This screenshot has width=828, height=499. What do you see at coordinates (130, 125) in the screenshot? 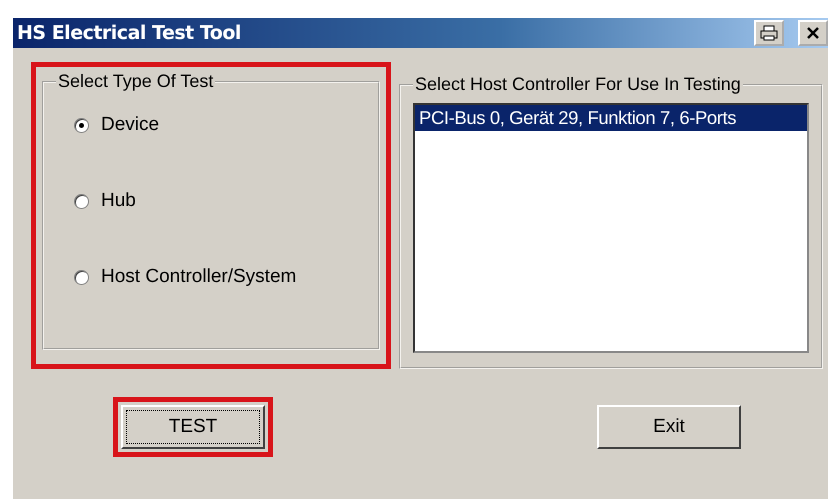
I see `radio-label: Device` at bounding box center [130, 125].